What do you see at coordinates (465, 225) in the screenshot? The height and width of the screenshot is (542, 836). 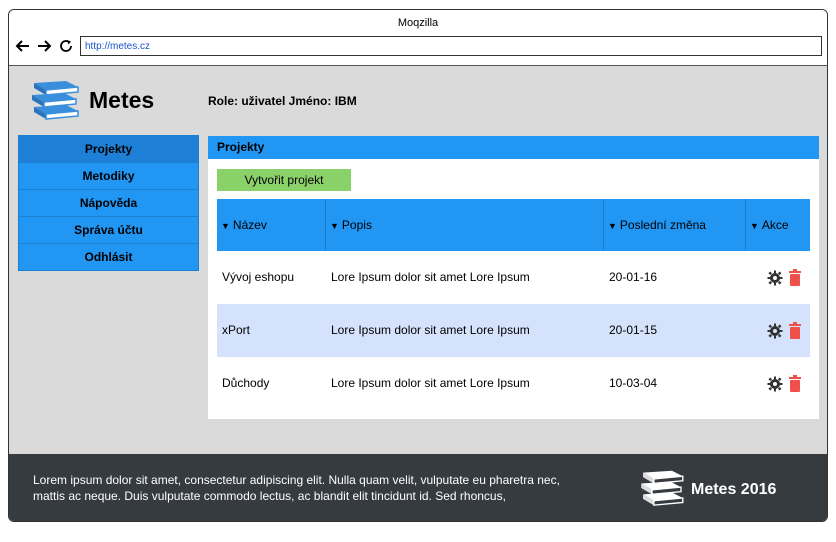 I see `column-header-popis: ▼ Popis` at bounding box center [465, 225].